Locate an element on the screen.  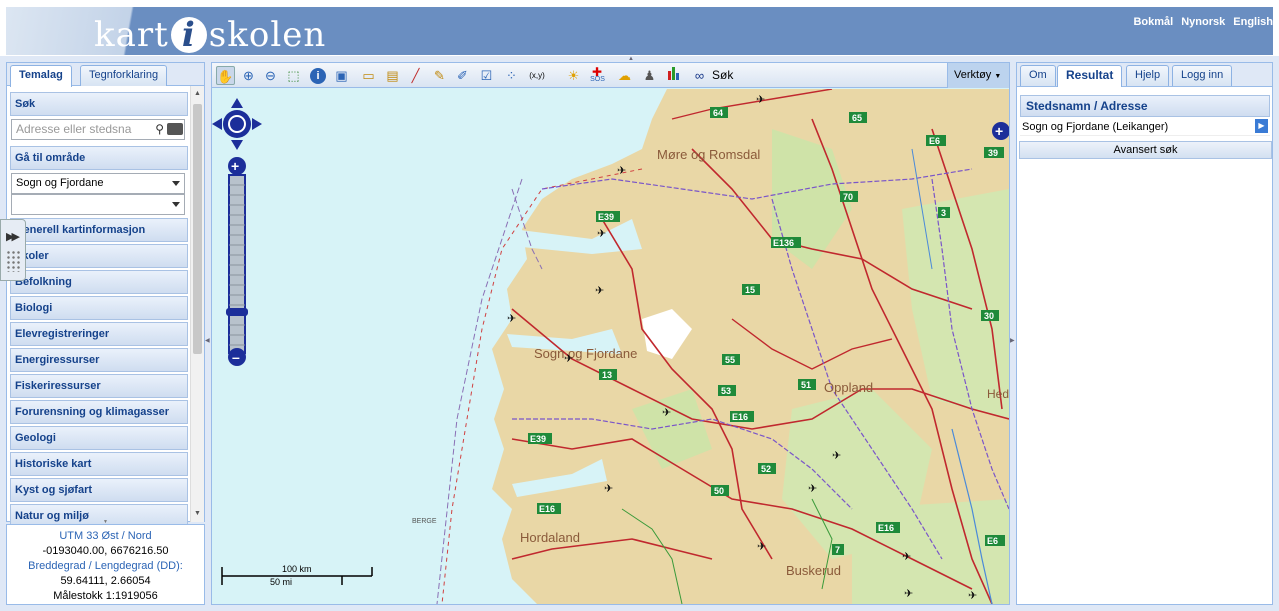
zoom-slider: + – is located at coordinates (237, 261).